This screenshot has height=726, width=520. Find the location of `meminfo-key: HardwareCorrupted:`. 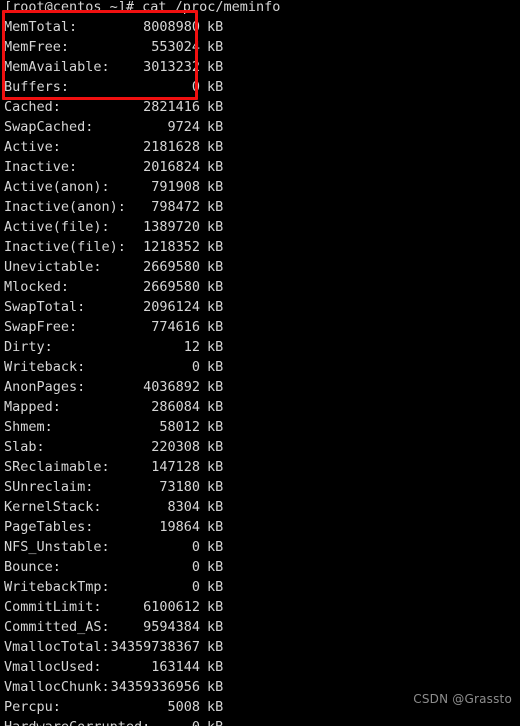

meminfo-key: HardwareCorrupted: is located at coordinates (77, 721).